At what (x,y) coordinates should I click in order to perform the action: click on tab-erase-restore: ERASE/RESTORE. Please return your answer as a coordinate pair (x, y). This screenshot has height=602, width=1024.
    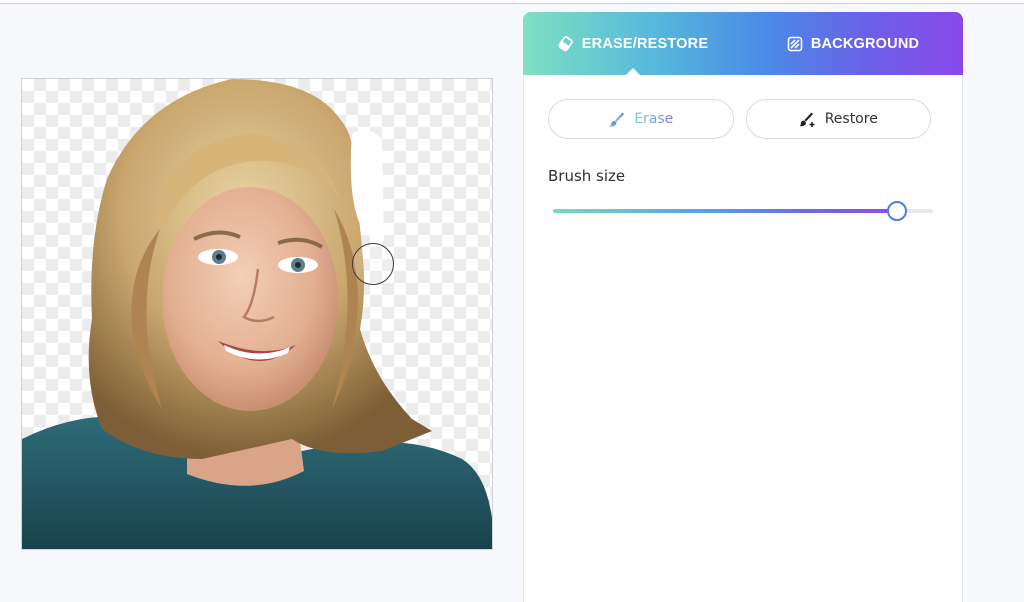
    Looking at the image, I should click on (633, 43).